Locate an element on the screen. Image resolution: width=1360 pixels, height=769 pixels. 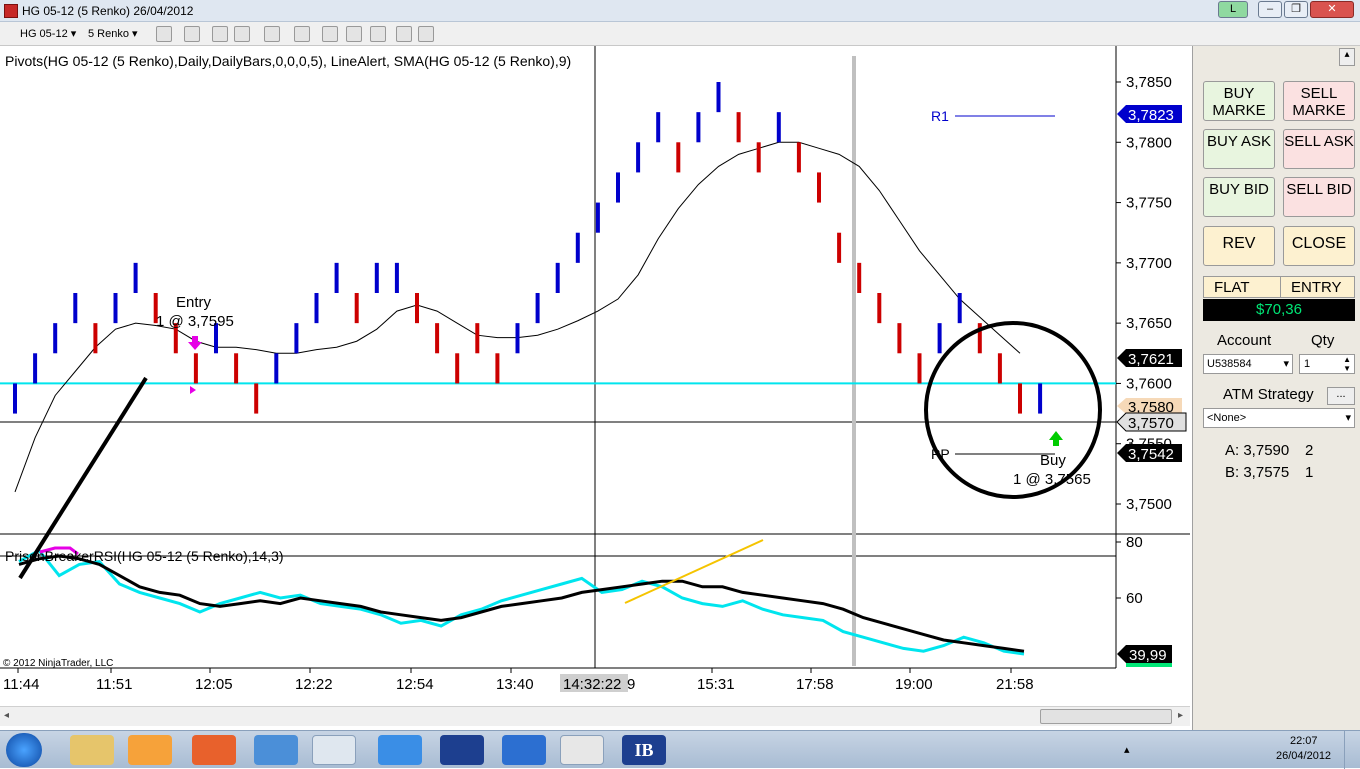
sell-market-button: SELL MARKE is located at coordinates (1319, 101).